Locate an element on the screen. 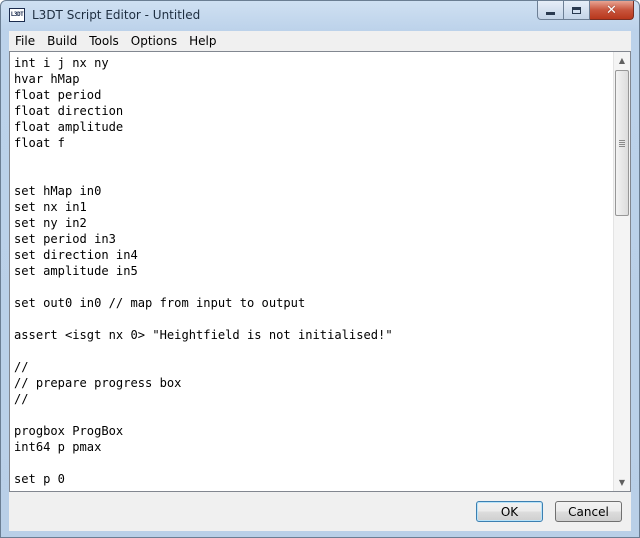  menu-options: Options is located at coordinates (154, 41).